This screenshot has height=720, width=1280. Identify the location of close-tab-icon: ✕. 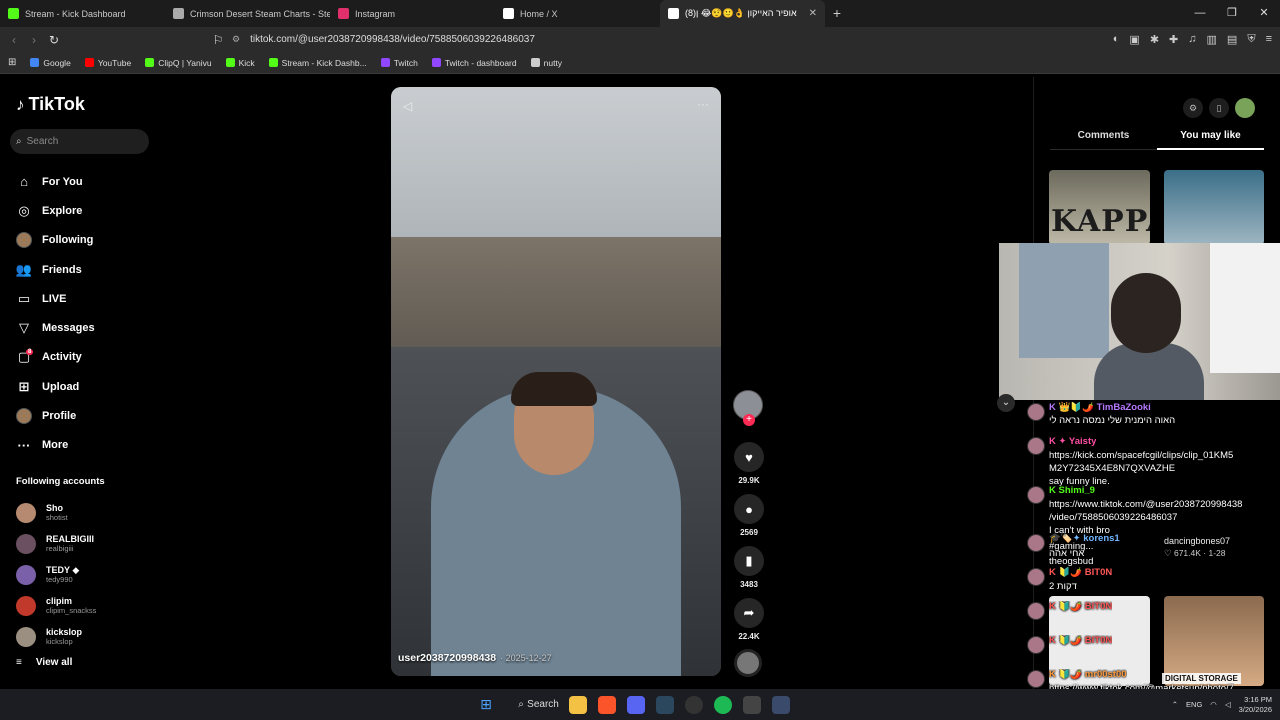
(813, 13).